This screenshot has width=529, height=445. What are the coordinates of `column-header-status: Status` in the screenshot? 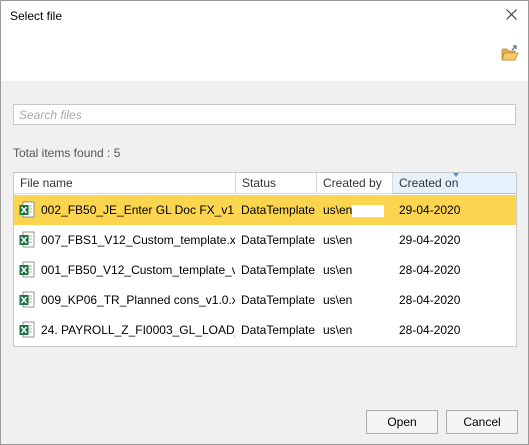 It's located at (276, 183).